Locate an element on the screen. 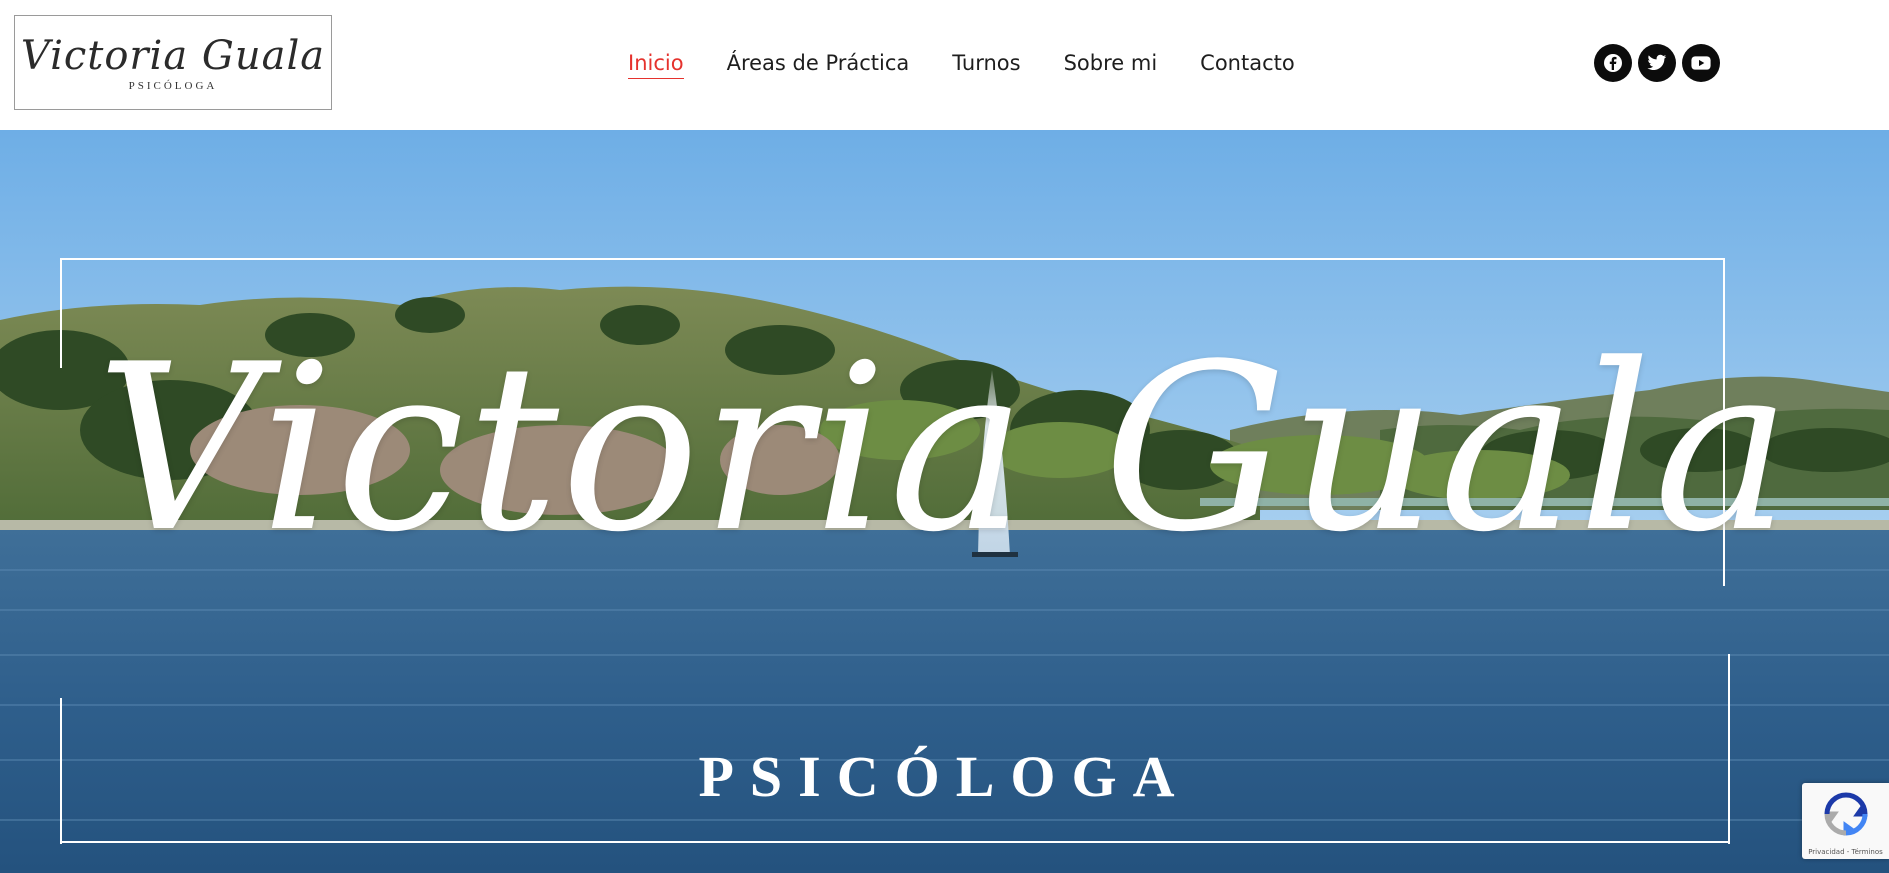 Image resolution: width=1889 pixels, height=873 pixels. hero-frame-bottom is located at coordinates (895, 842).